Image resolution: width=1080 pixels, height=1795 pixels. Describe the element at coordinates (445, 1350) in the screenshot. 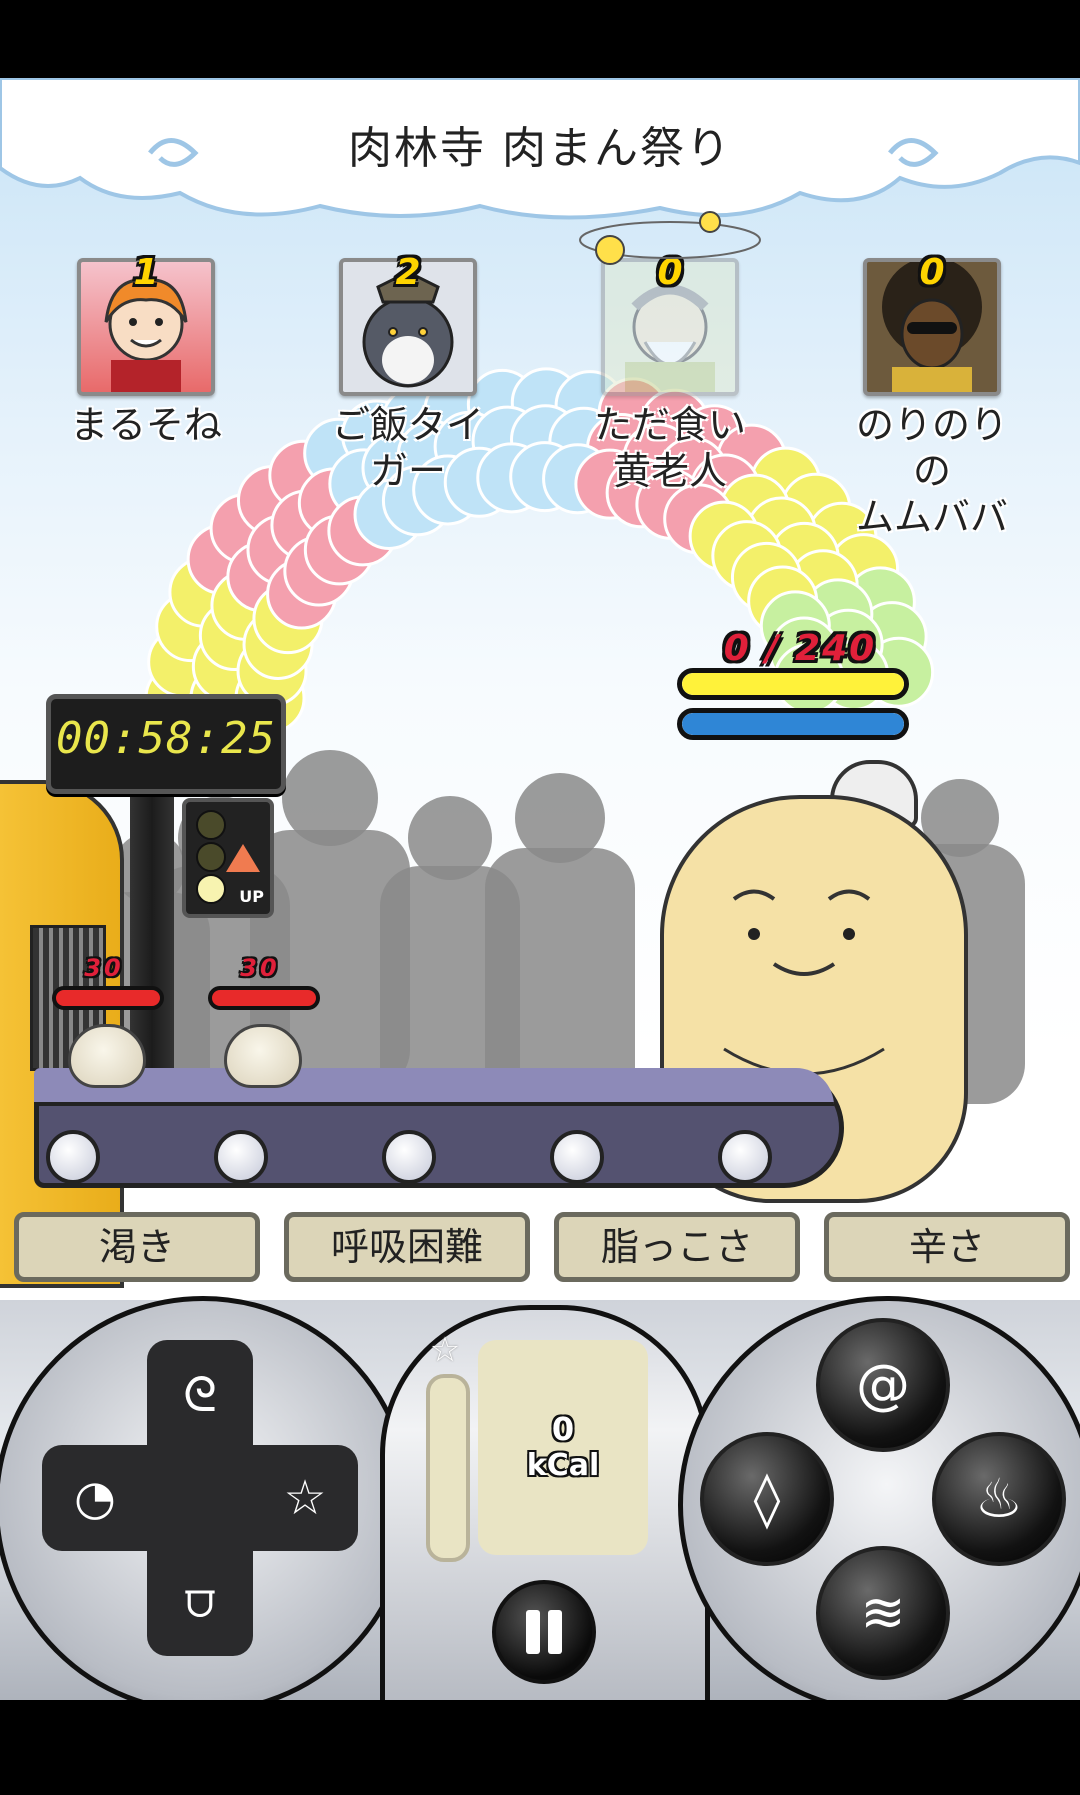

I see `meter-star-icon: ☆` at that location.